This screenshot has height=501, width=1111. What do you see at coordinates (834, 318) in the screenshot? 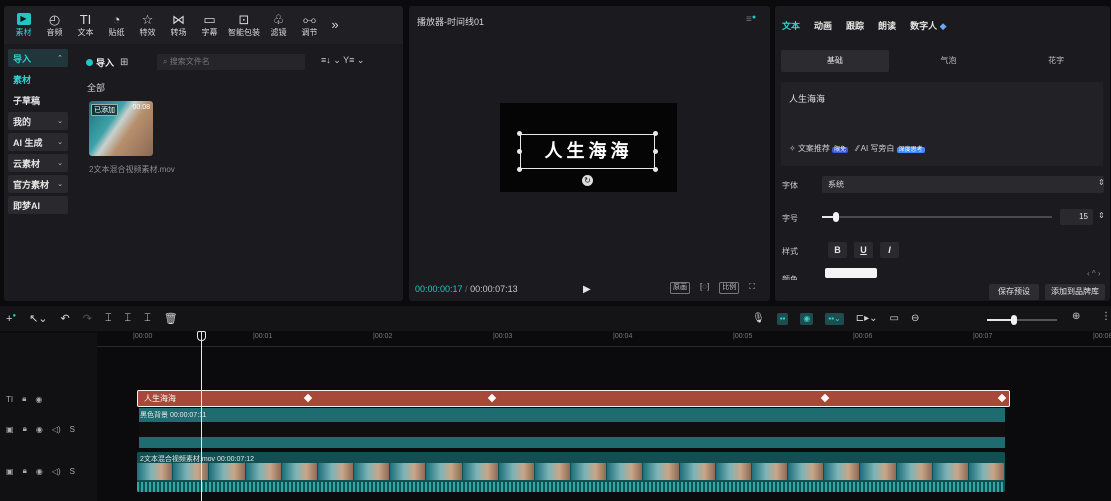
I see `linkage-icon: ▪▪⌄` at bounding box center [834, 318].